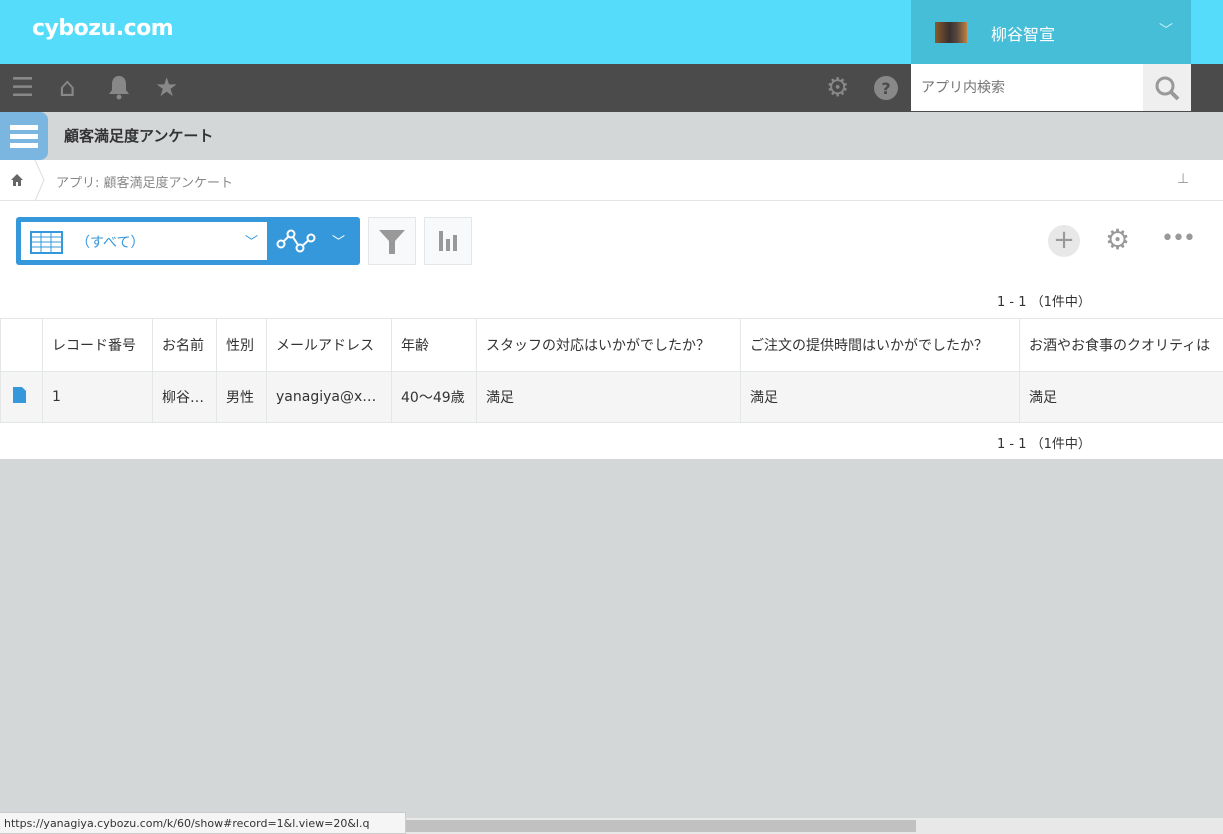 This screenshot has height=834, width=1223. I want to click on star-icon: ★, so click(166, 88).